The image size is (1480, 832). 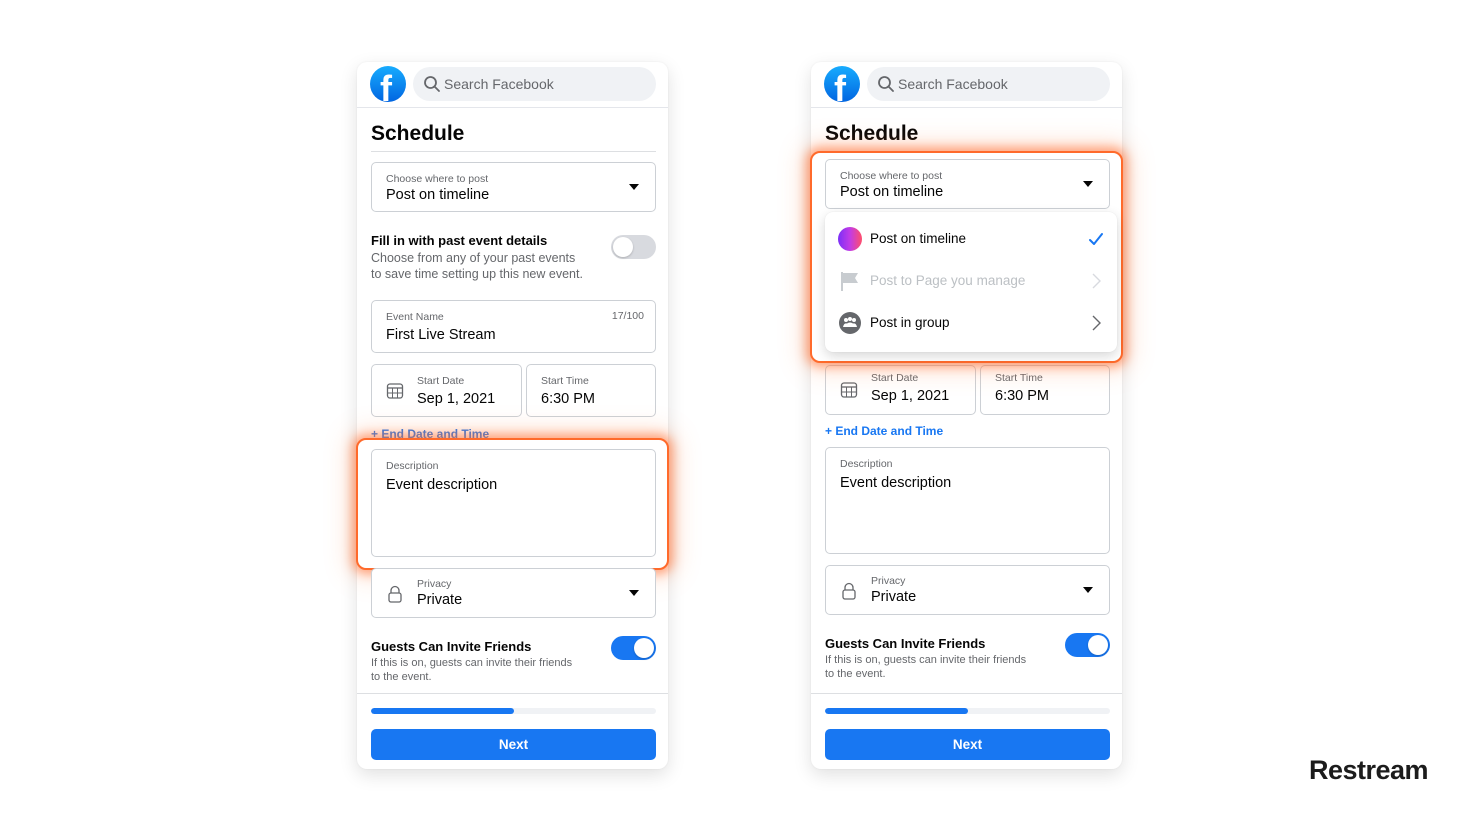 I want to click on menu-item-post-in-group: Post in group, so click(x=971, y=324).